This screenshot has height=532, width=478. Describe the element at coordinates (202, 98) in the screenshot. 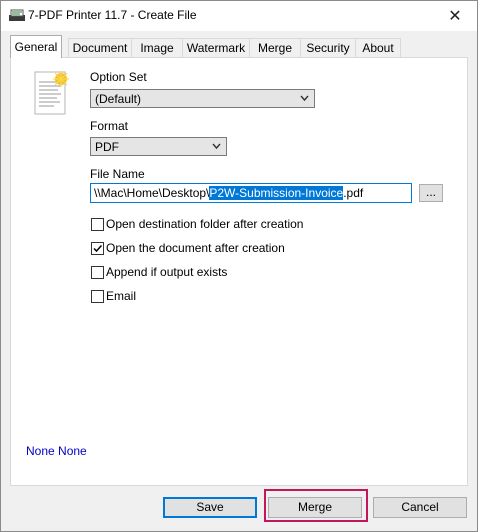

I see `option-set-dropdown: (Default)` at that location.